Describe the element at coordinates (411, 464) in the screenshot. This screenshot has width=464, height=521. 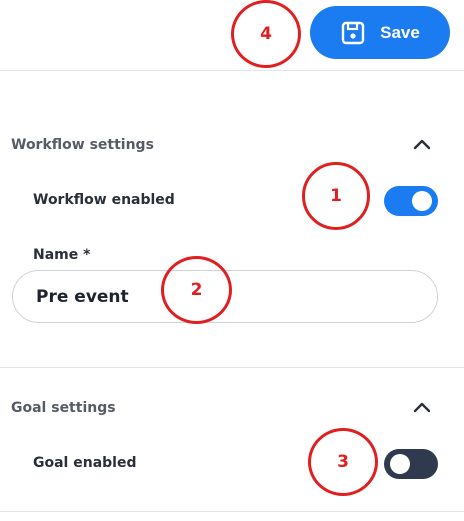
I see `goal-enabled-toggle` at that location.